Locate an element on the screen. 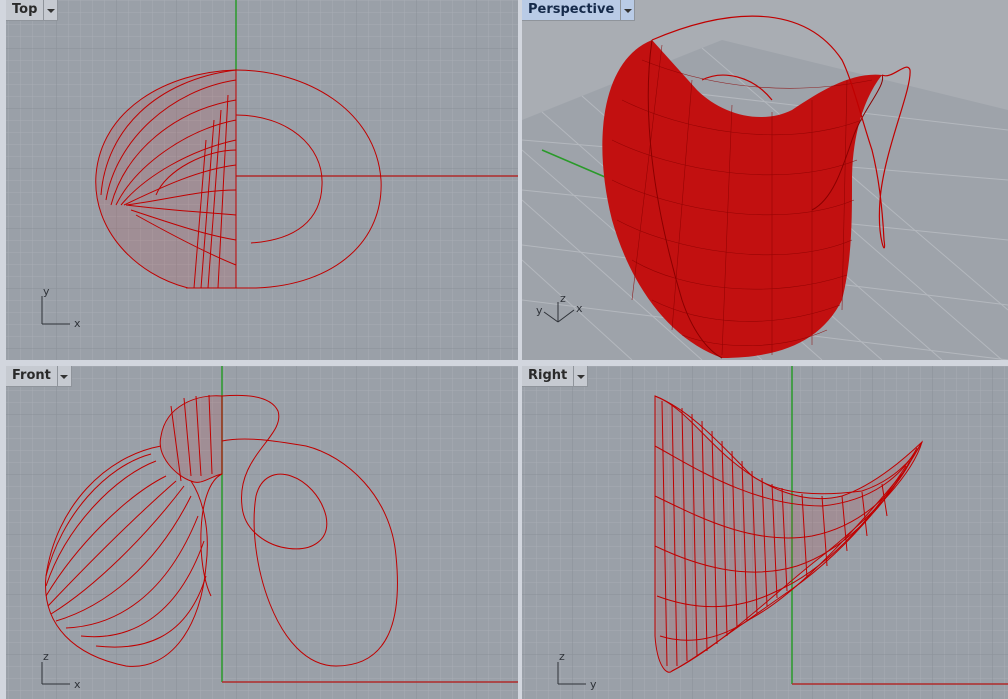 Image resolution: width=1008 pixels, height=699 pixels. viewport-title: Front is located at coordinates (31, 375).